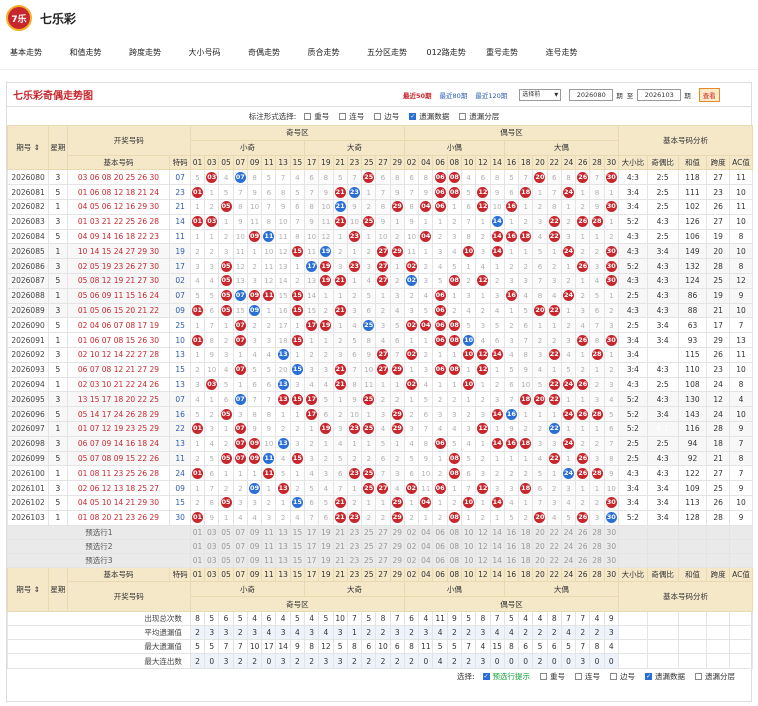 This screenshot has width=758, height=706. I want to click on nav-item-7: 012路走势, so click(457, 52).